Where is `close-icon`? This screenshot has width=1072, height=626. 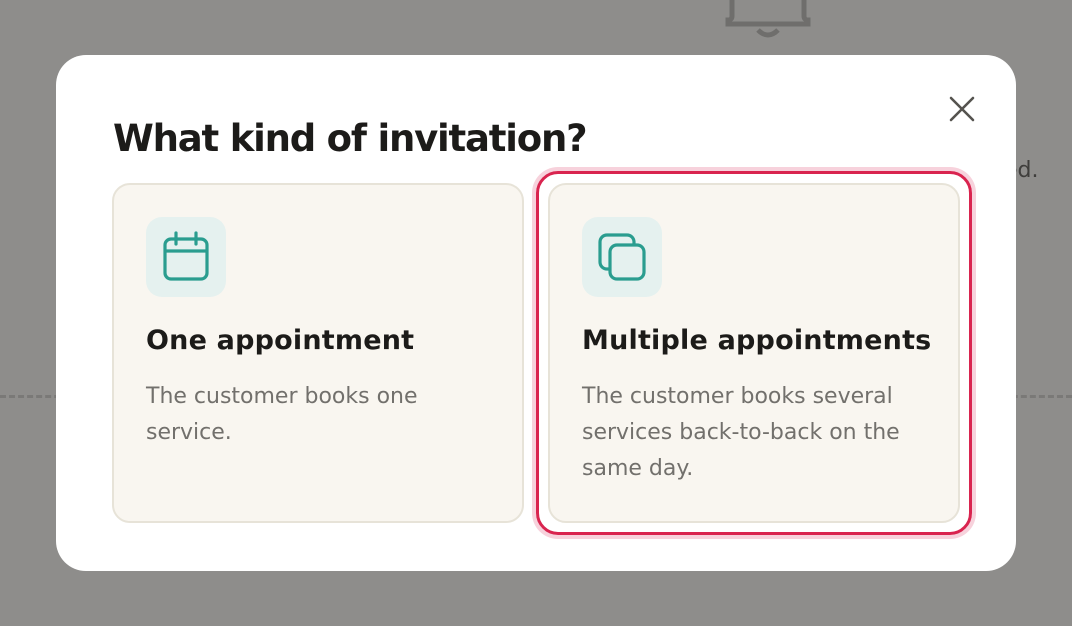 close-icon is located at coordinates (962, 109).